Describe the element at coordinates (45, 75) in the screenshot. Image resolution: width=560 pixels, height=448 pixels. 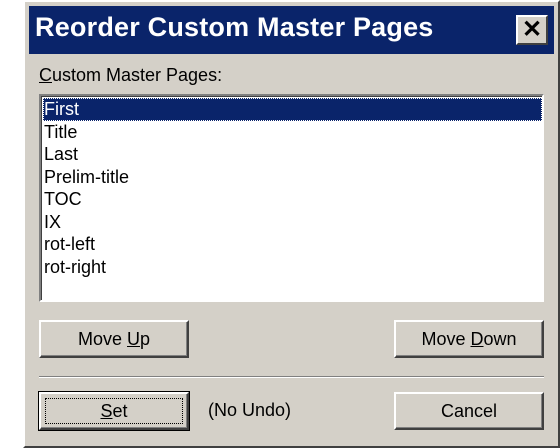
I see `label-accelerator: C` at that location.